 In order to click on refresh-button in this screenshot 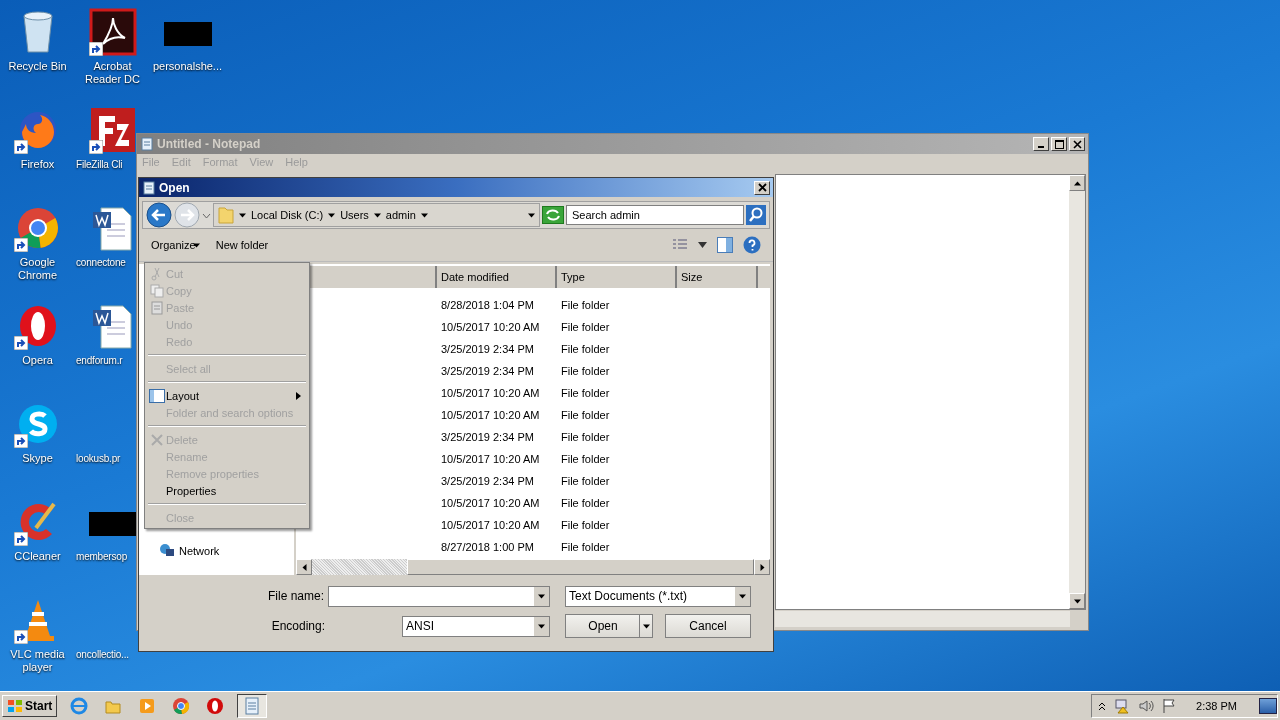, I will do `click(553, 215)`.